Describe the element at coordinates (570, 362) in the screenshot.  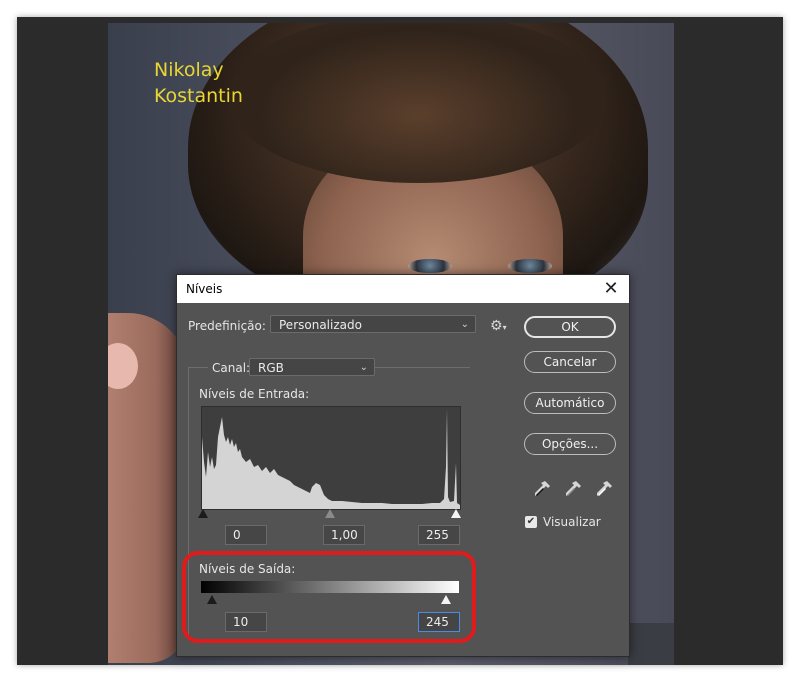
I see `cancel-button: Cancelar` at that location.